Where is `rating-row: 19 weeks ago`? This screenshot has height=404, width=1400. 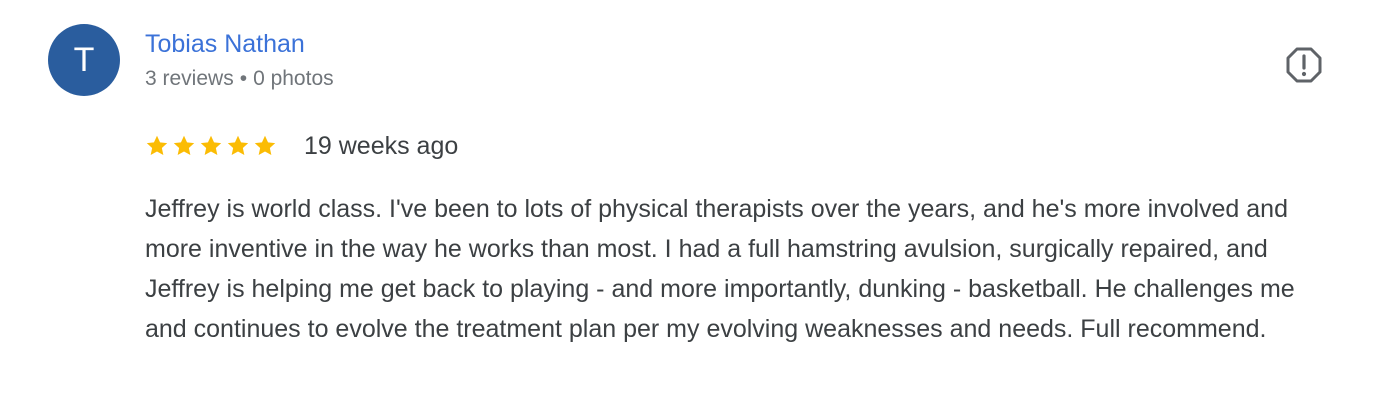
rating-row: 19 weeks ago is located at coordinates (301, 146).